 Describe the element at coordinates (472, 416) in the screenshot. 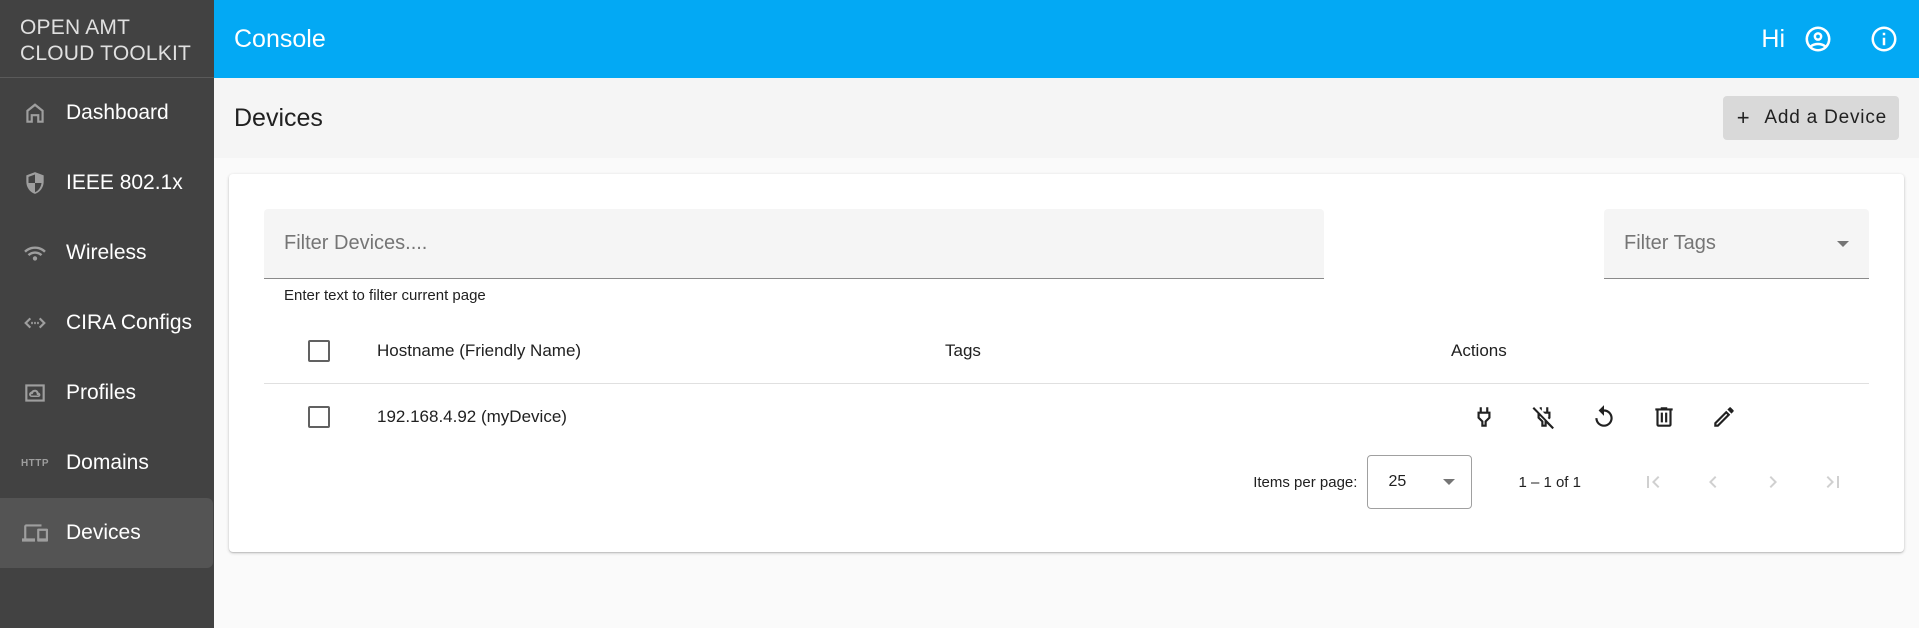

I see `hostname-cell: 192.168.4.92 (myDevice)` at that location.